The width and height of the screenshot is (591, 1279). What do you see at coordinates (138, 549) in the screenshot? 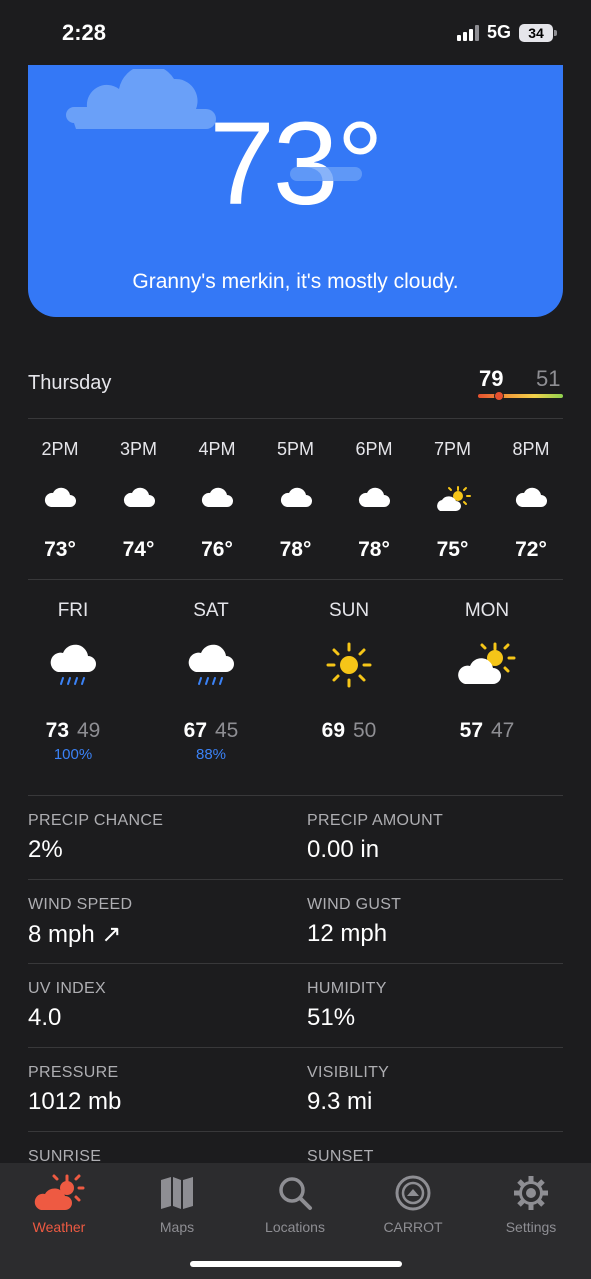
I see `hour-temp: 74°` at bounding box center [138, 549].